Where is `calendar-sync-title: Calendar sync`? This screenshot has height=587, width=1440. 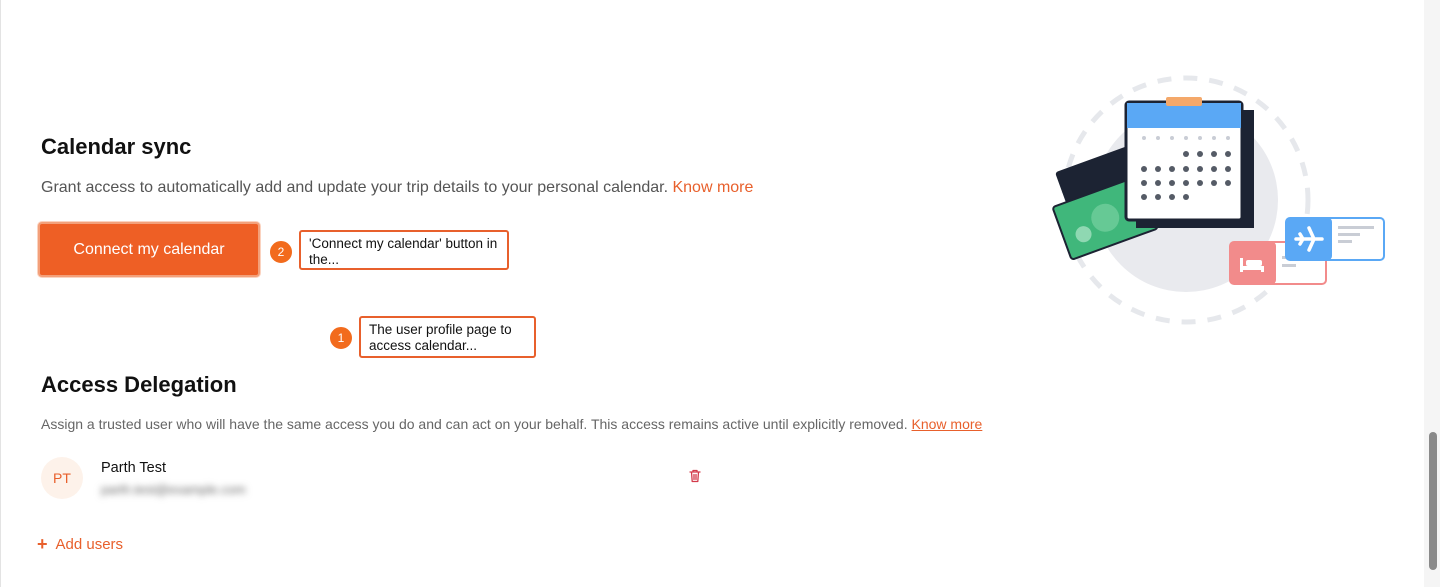
calendar-sync-title: Calendar sync is located at coordinates (116, 146).